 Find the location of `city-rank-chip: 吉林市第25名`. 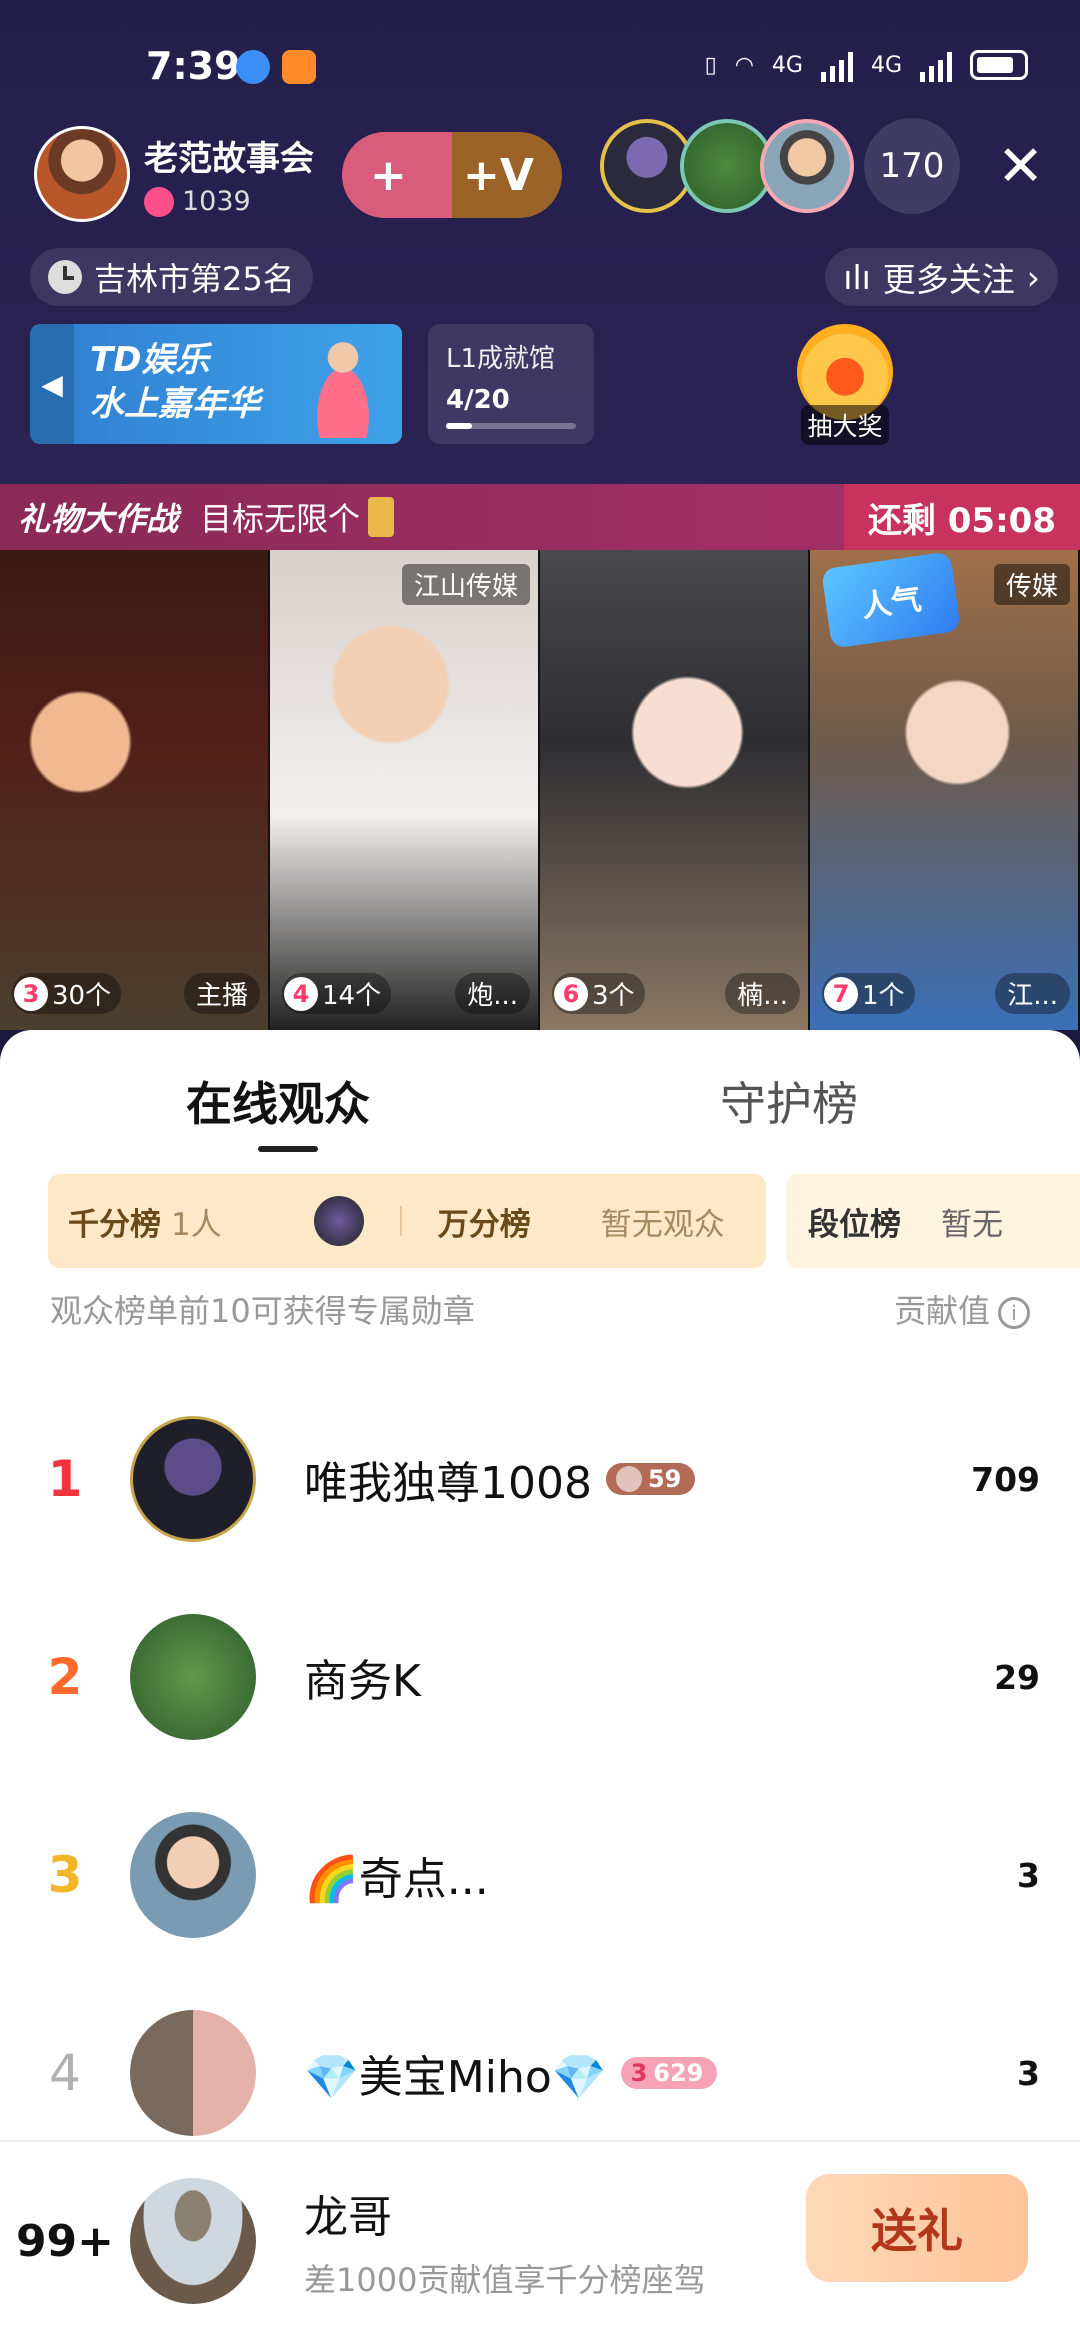

city-rank-chip: 吉林市第25名 is located at coordinates (171, 277).